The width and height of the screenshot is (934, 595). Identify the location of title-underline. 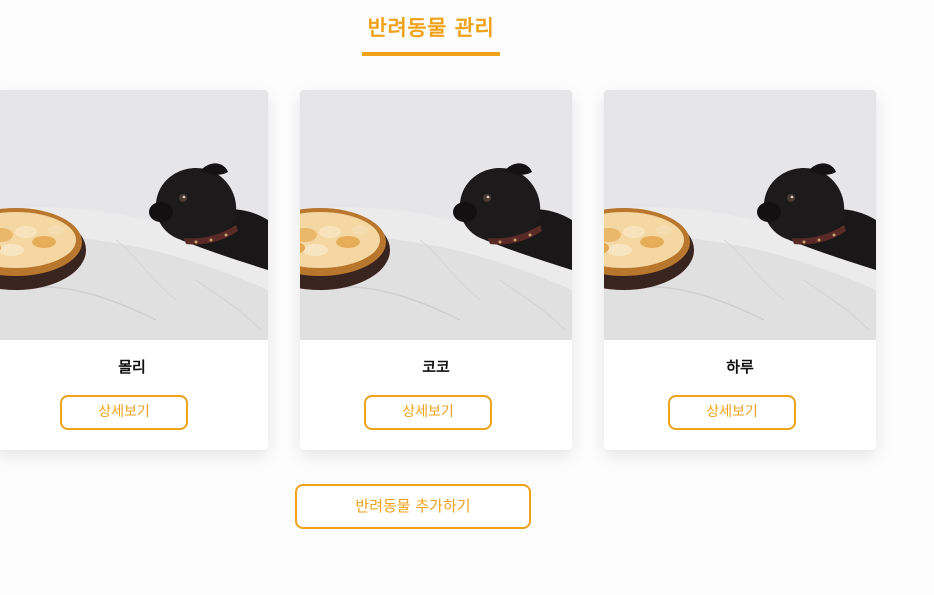
(431, 54).